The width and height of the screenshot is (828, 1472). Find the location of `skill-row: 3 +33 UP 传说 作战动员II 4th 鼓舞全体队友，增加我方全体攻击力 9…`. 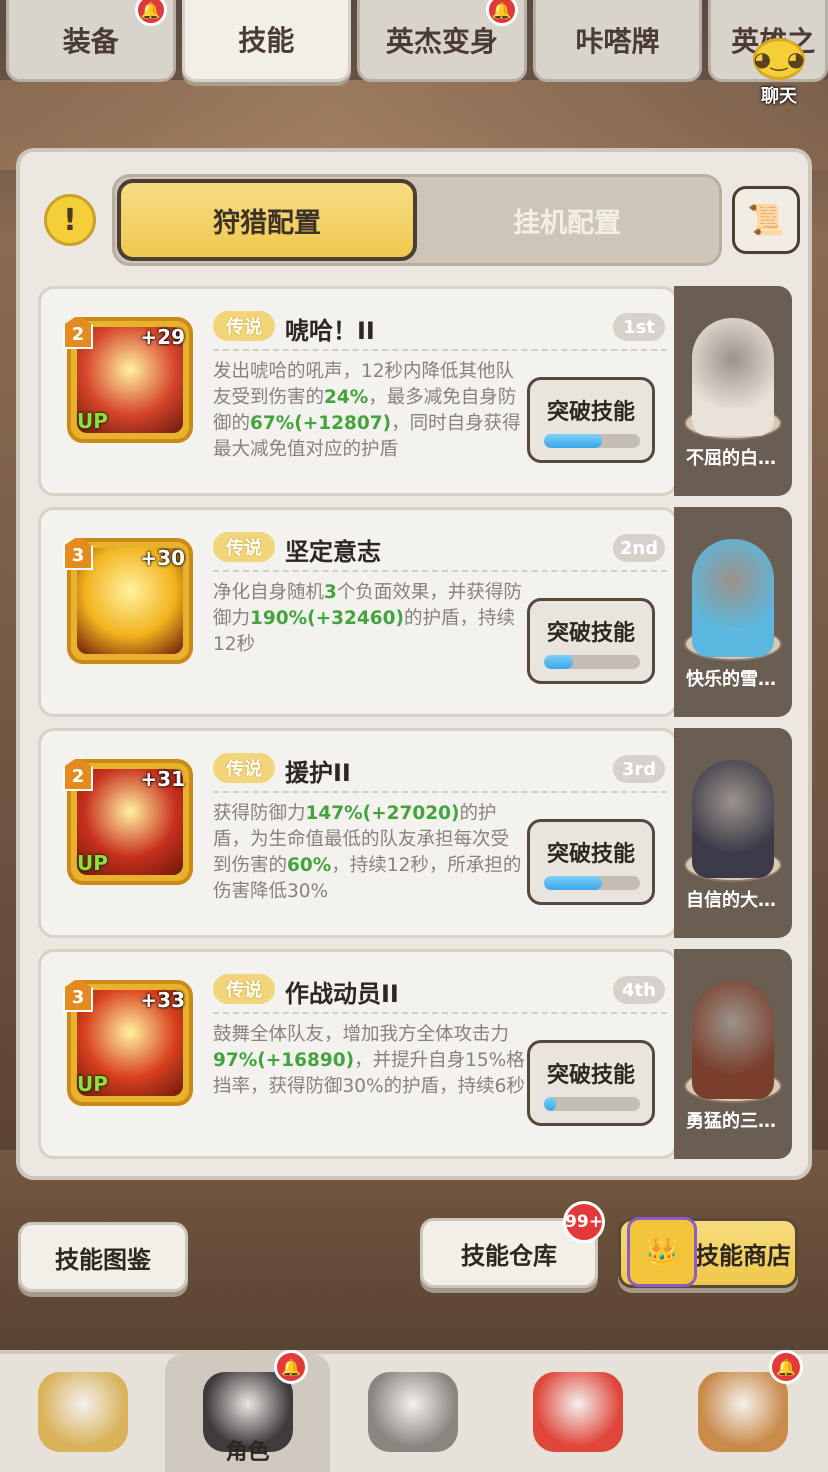

skill-row: 3 +33 UP 传说 作战动员II 4th 鼓舞全体队友，增加我方全体攻击力 9… is located at coordinates (416, 1054).